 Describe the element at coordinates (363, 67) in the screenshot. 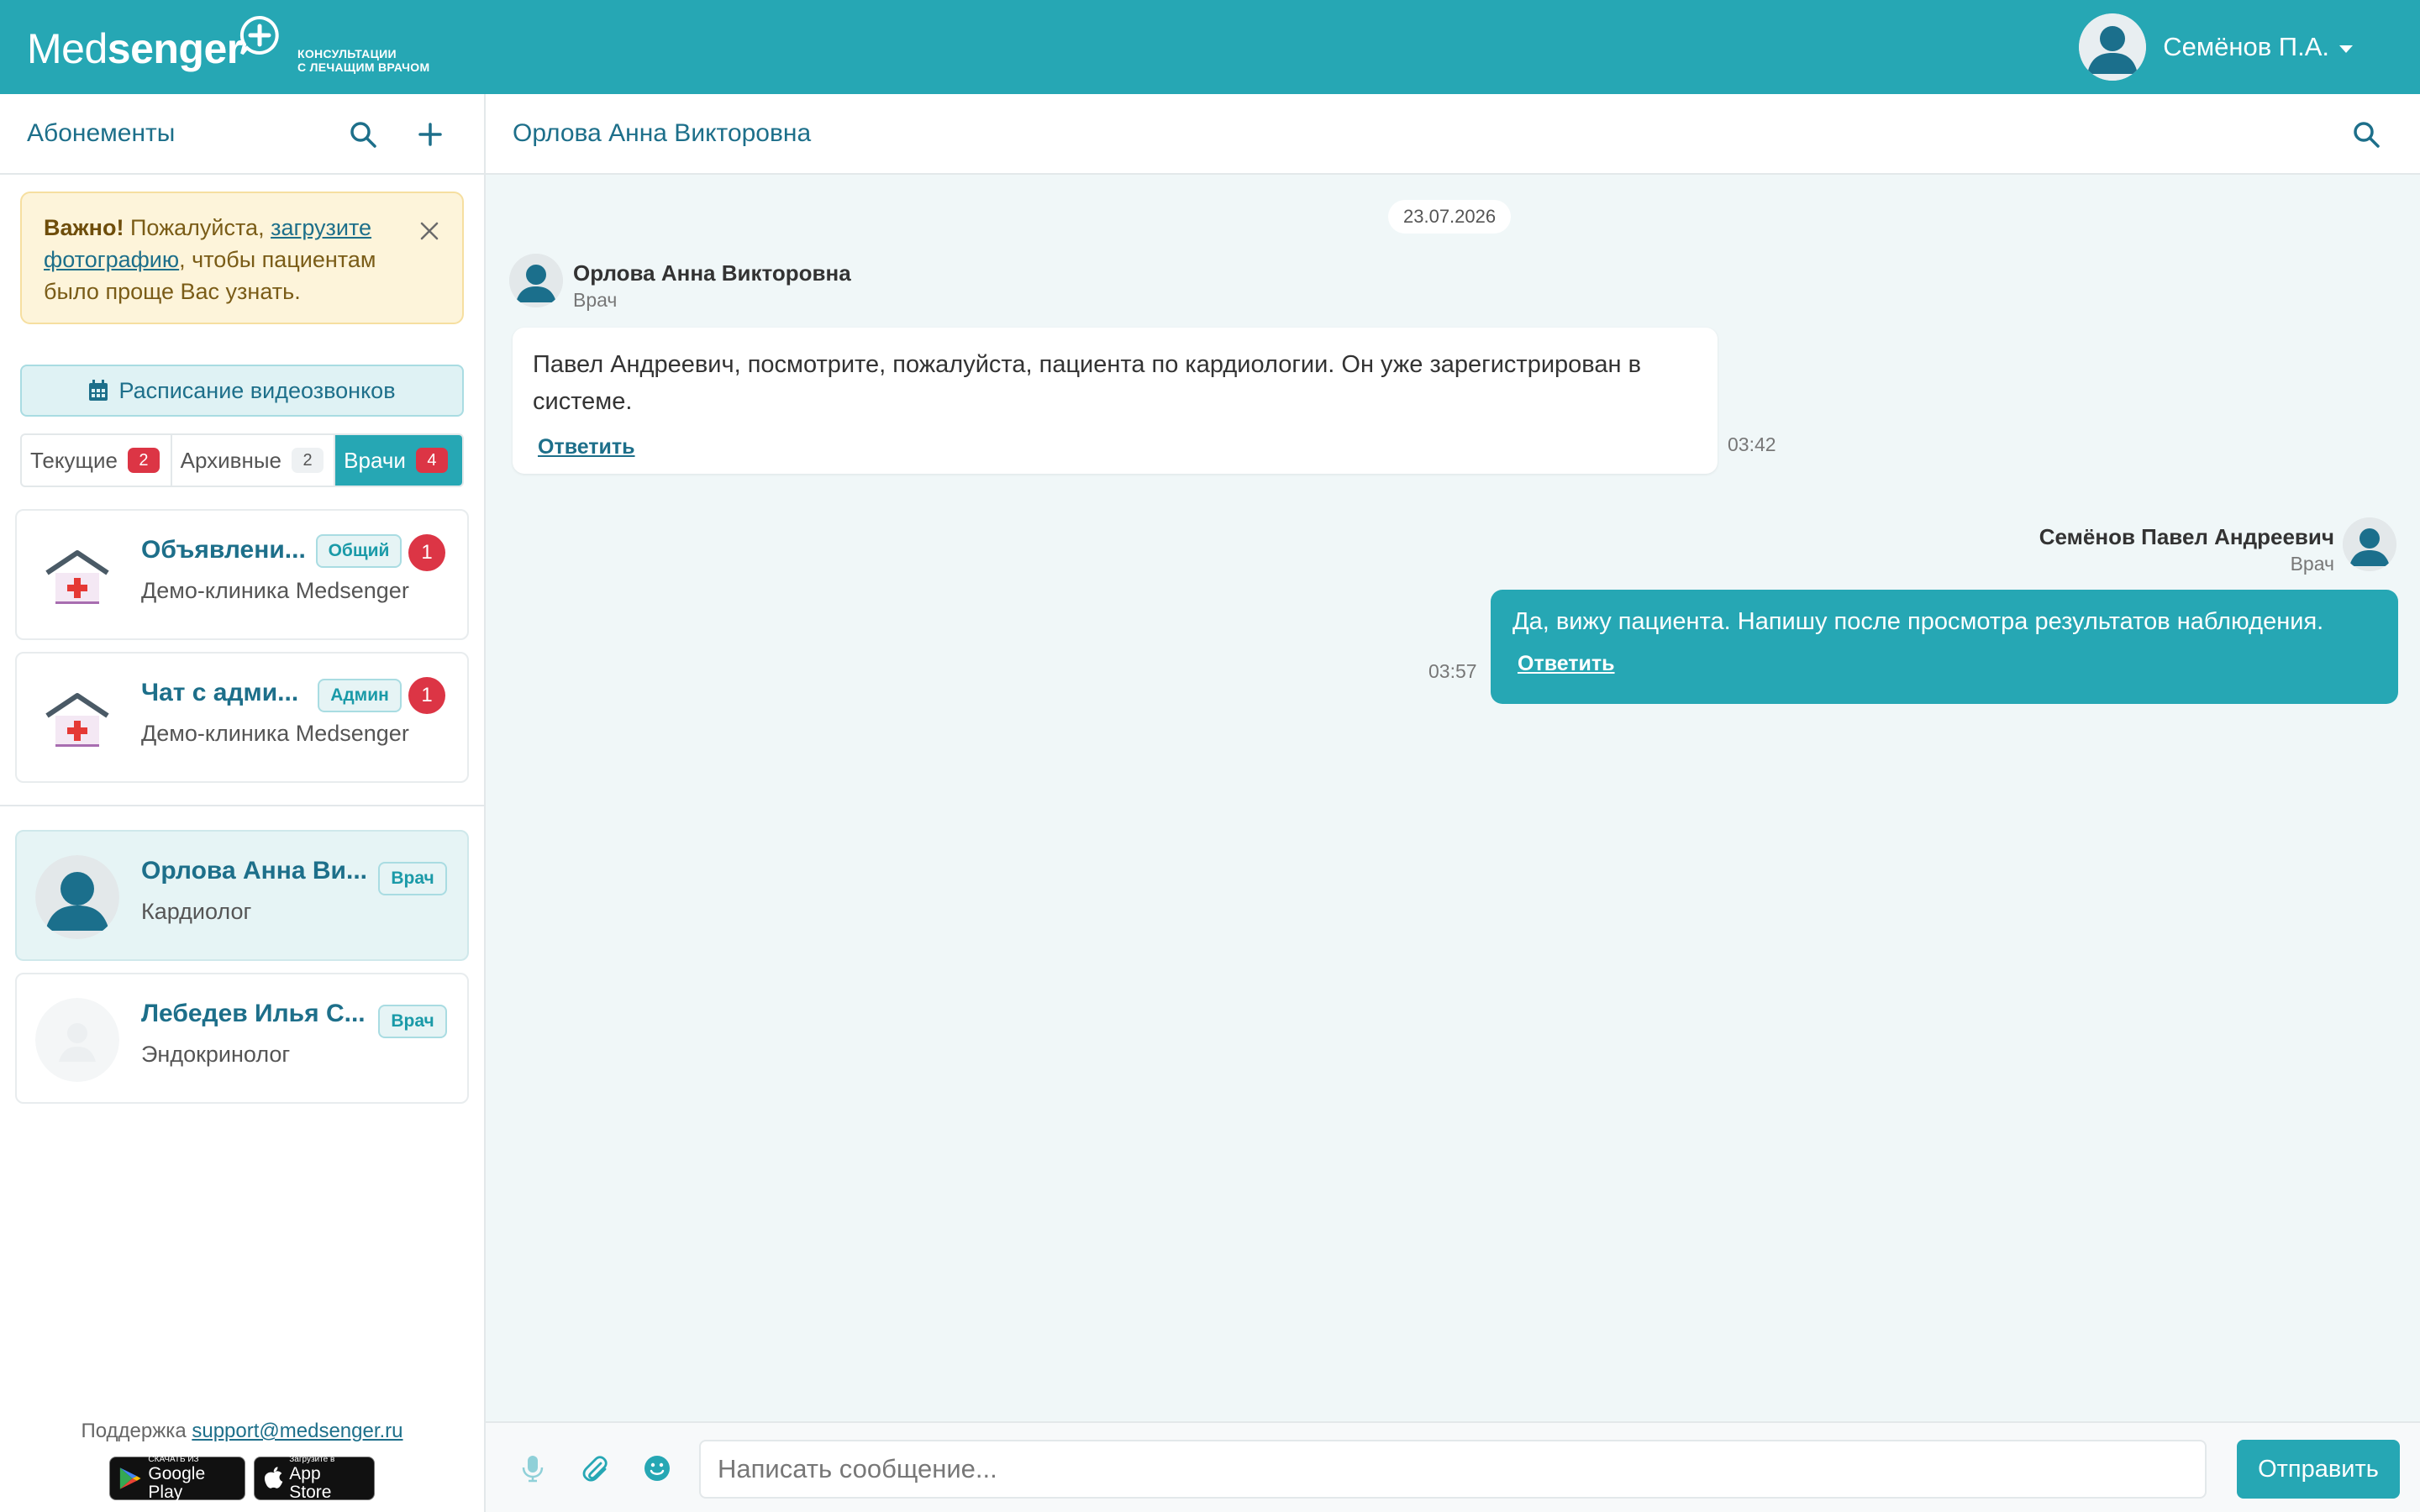

I see `logo-tagline-line2: С ЛЕЧАЩИМ ВРАЧОМ` at that location.